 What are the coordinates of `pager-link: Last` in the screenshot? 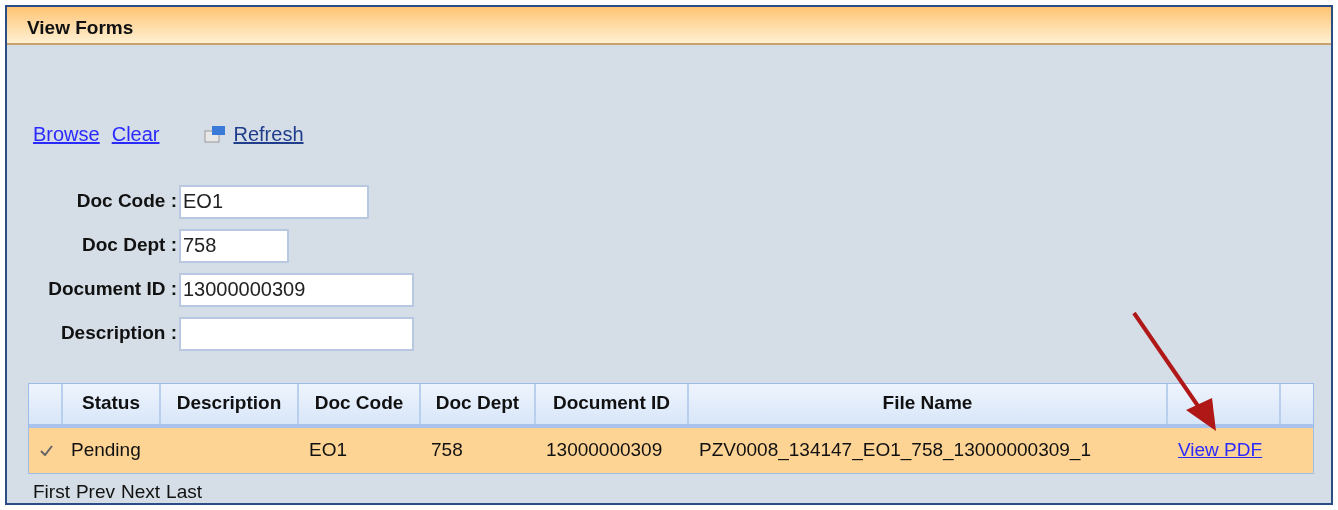 It's located at (184, 491).